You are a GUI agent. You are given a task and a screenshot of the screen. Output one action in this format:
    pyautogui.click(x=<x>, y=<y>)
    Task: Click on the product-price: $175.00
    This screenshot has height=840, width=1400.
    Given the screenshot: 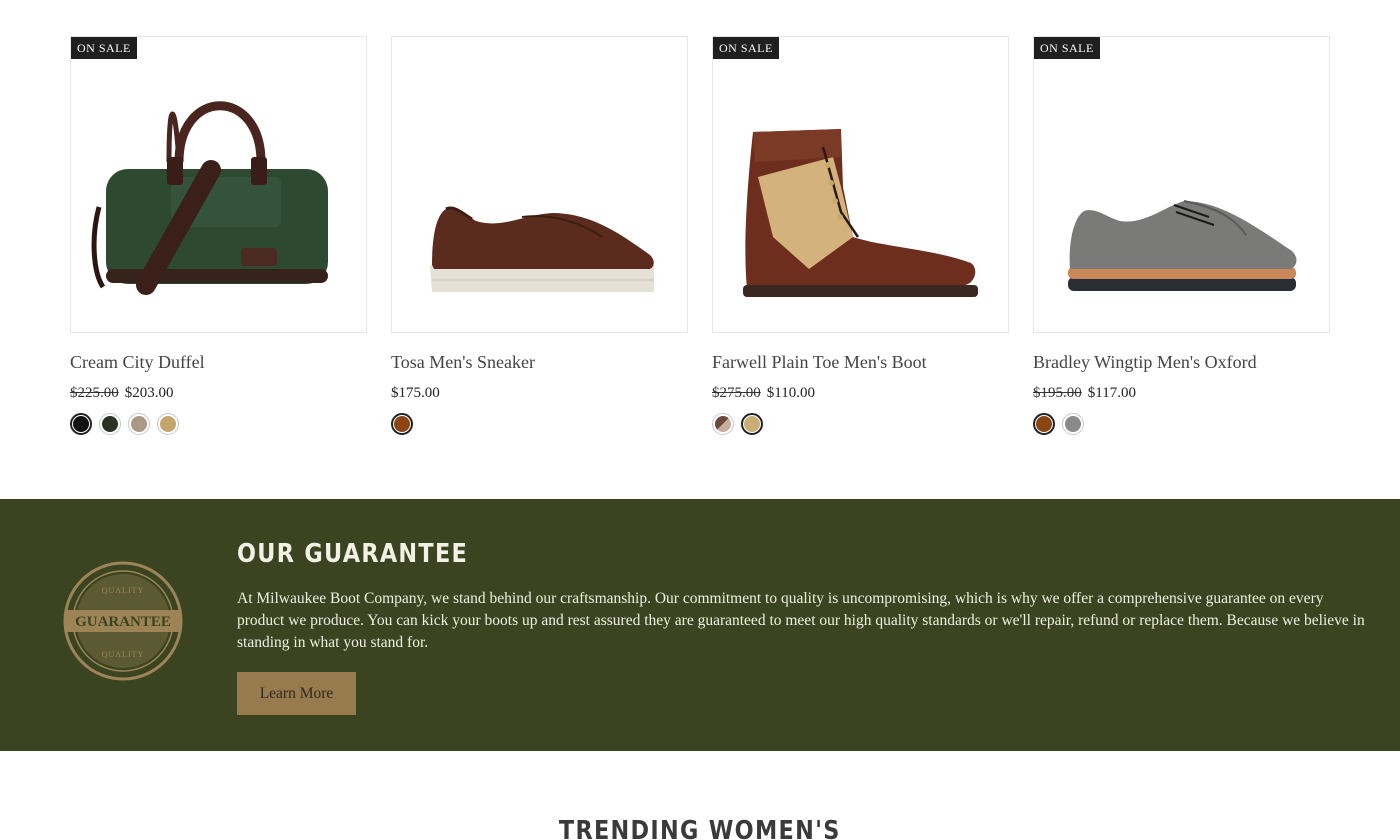 What is the action you would take?
    pyautogui.click(x=415, y=393)
    